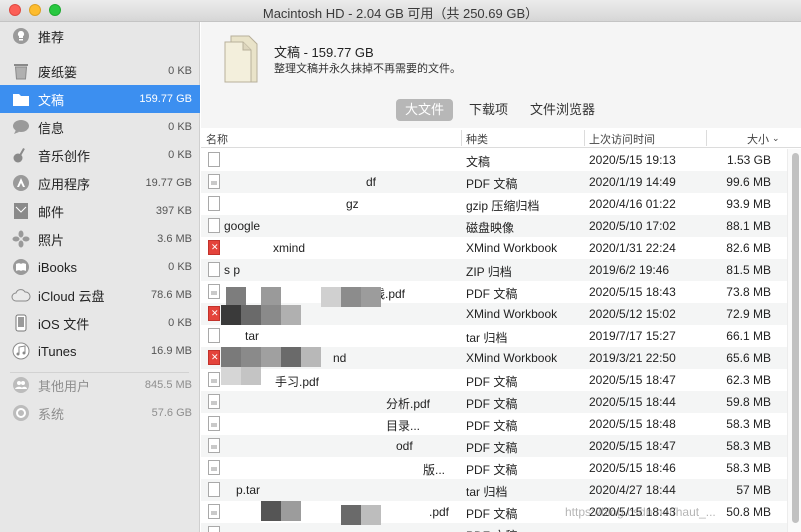 This screenshot has width=801, height=532. I want to click on table-row: tar tar 归档 2019/7/17 15:27 66.1 MB, so click(494, 336).